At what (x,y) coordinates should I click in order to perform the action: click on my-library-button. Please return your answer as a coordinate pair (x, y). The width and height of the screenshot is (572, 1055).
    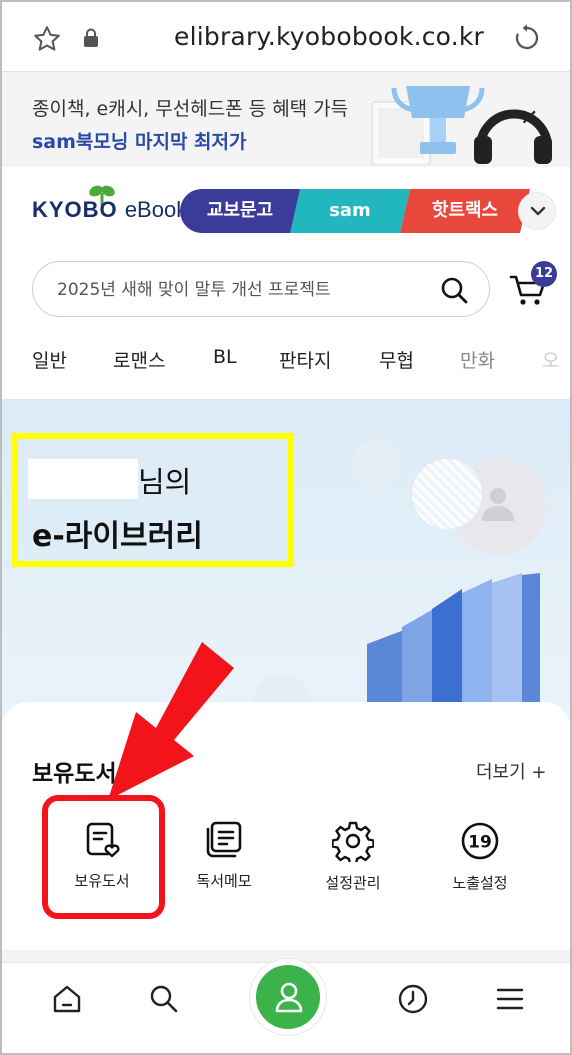
    Looking at the image, I should click on (288, 997).